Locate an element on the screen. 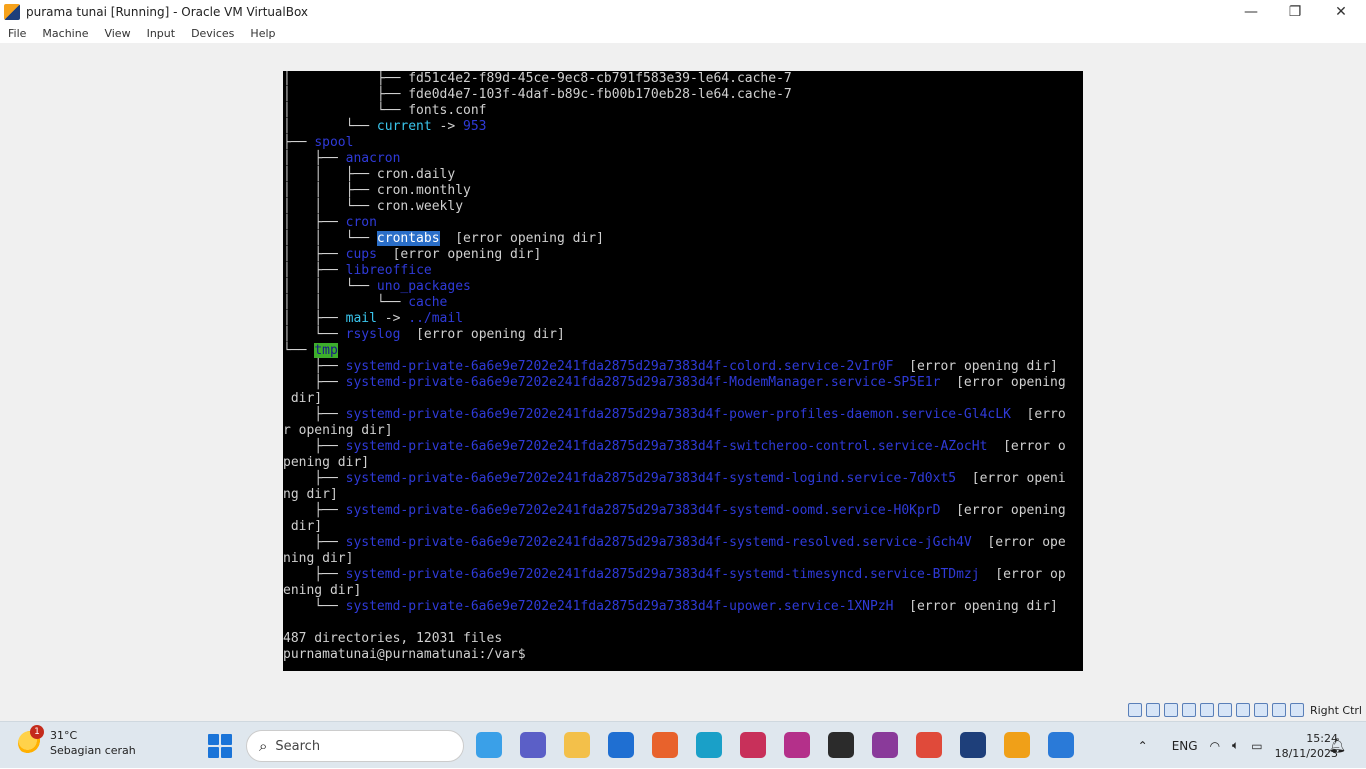 Image resolution: width=1366 pixels, height=769 pixels. menu-machine: Machine is located at coordinates (65, 33).